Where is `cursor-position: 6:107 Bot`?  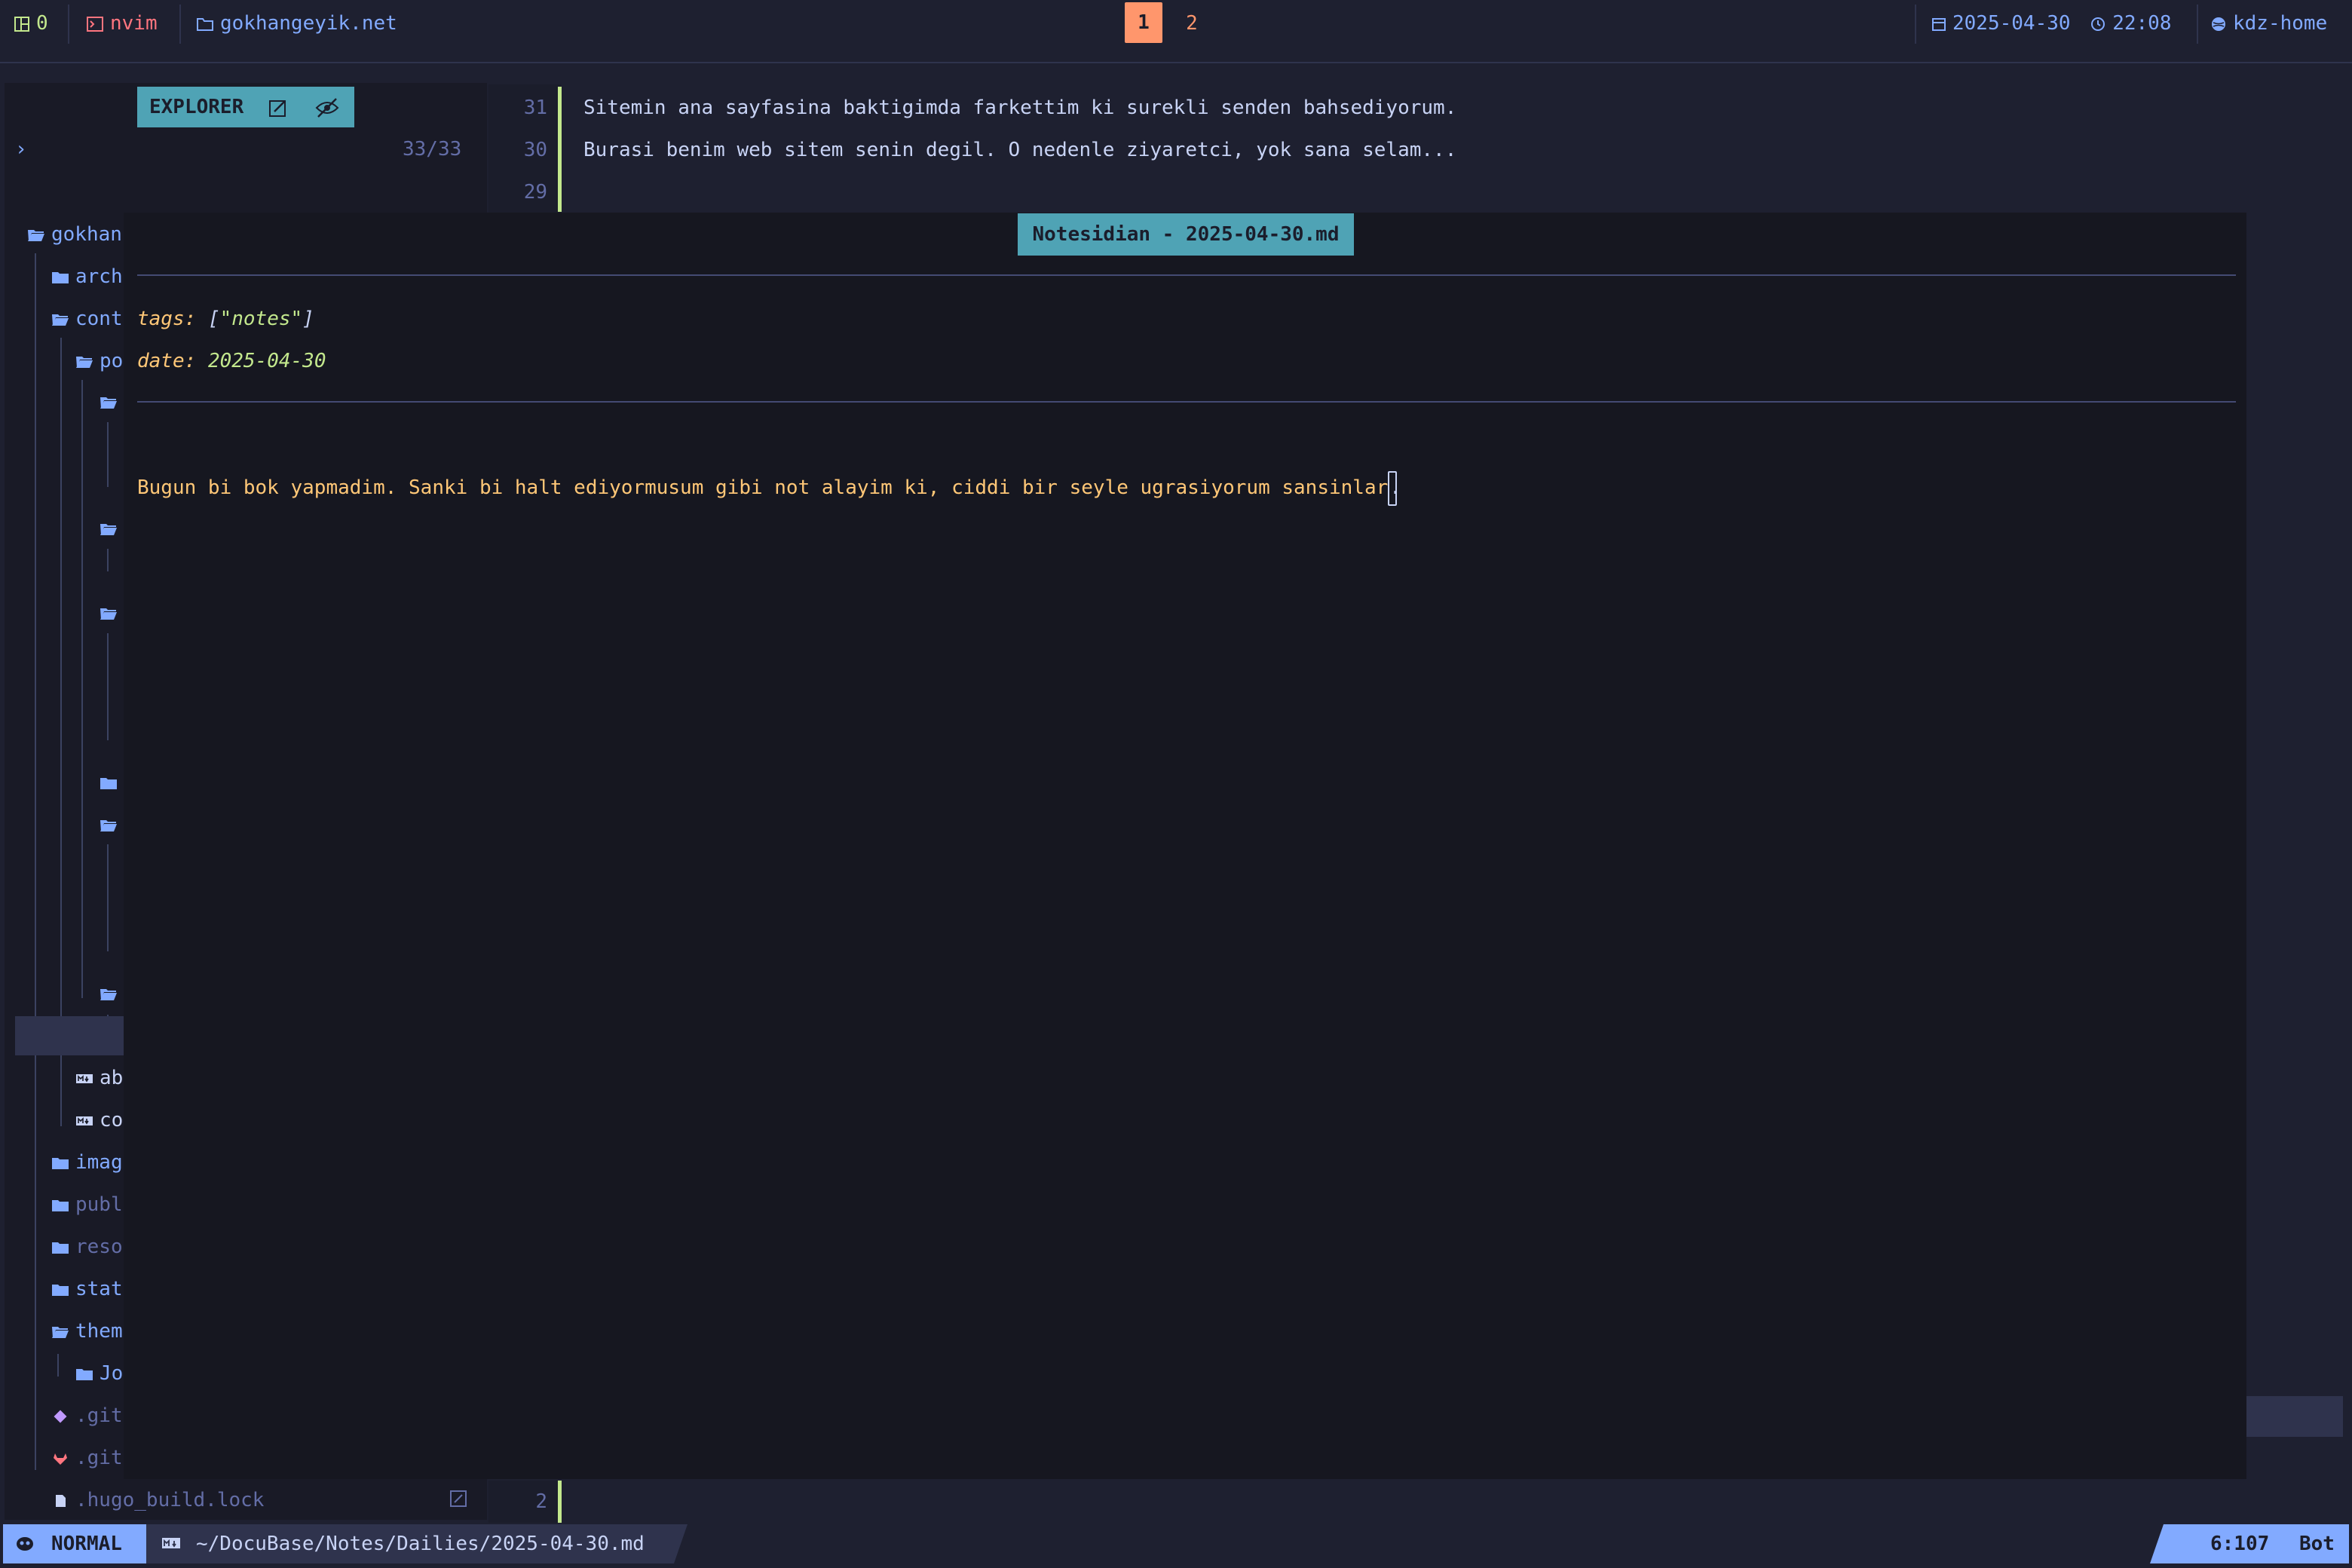
cursor-position: 6:107 Bot is located at coordinates (2256, 1543).